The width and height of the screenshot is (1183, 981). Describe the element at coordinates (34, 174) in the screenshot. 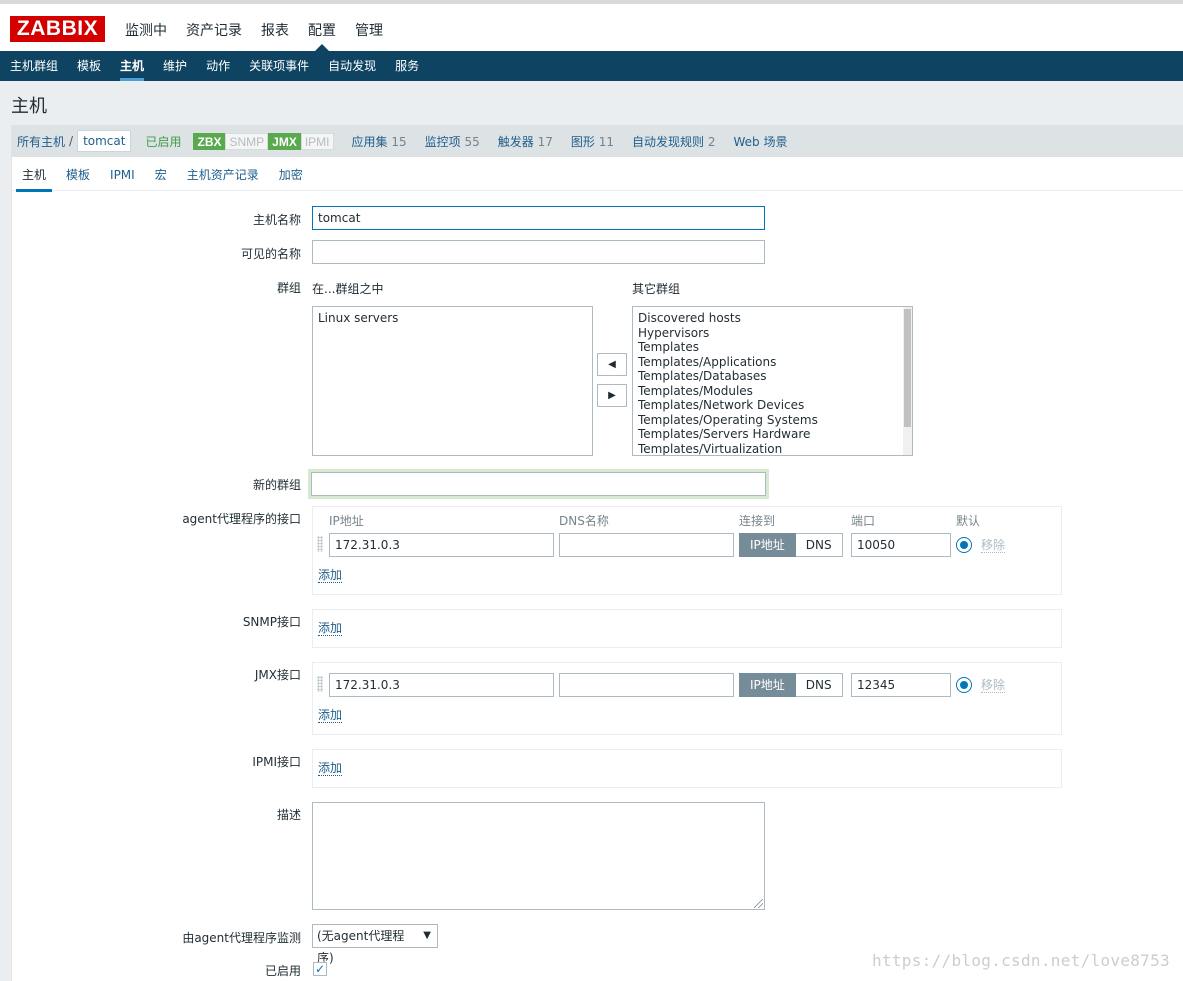

I see `tab-host: 主机` at that location.